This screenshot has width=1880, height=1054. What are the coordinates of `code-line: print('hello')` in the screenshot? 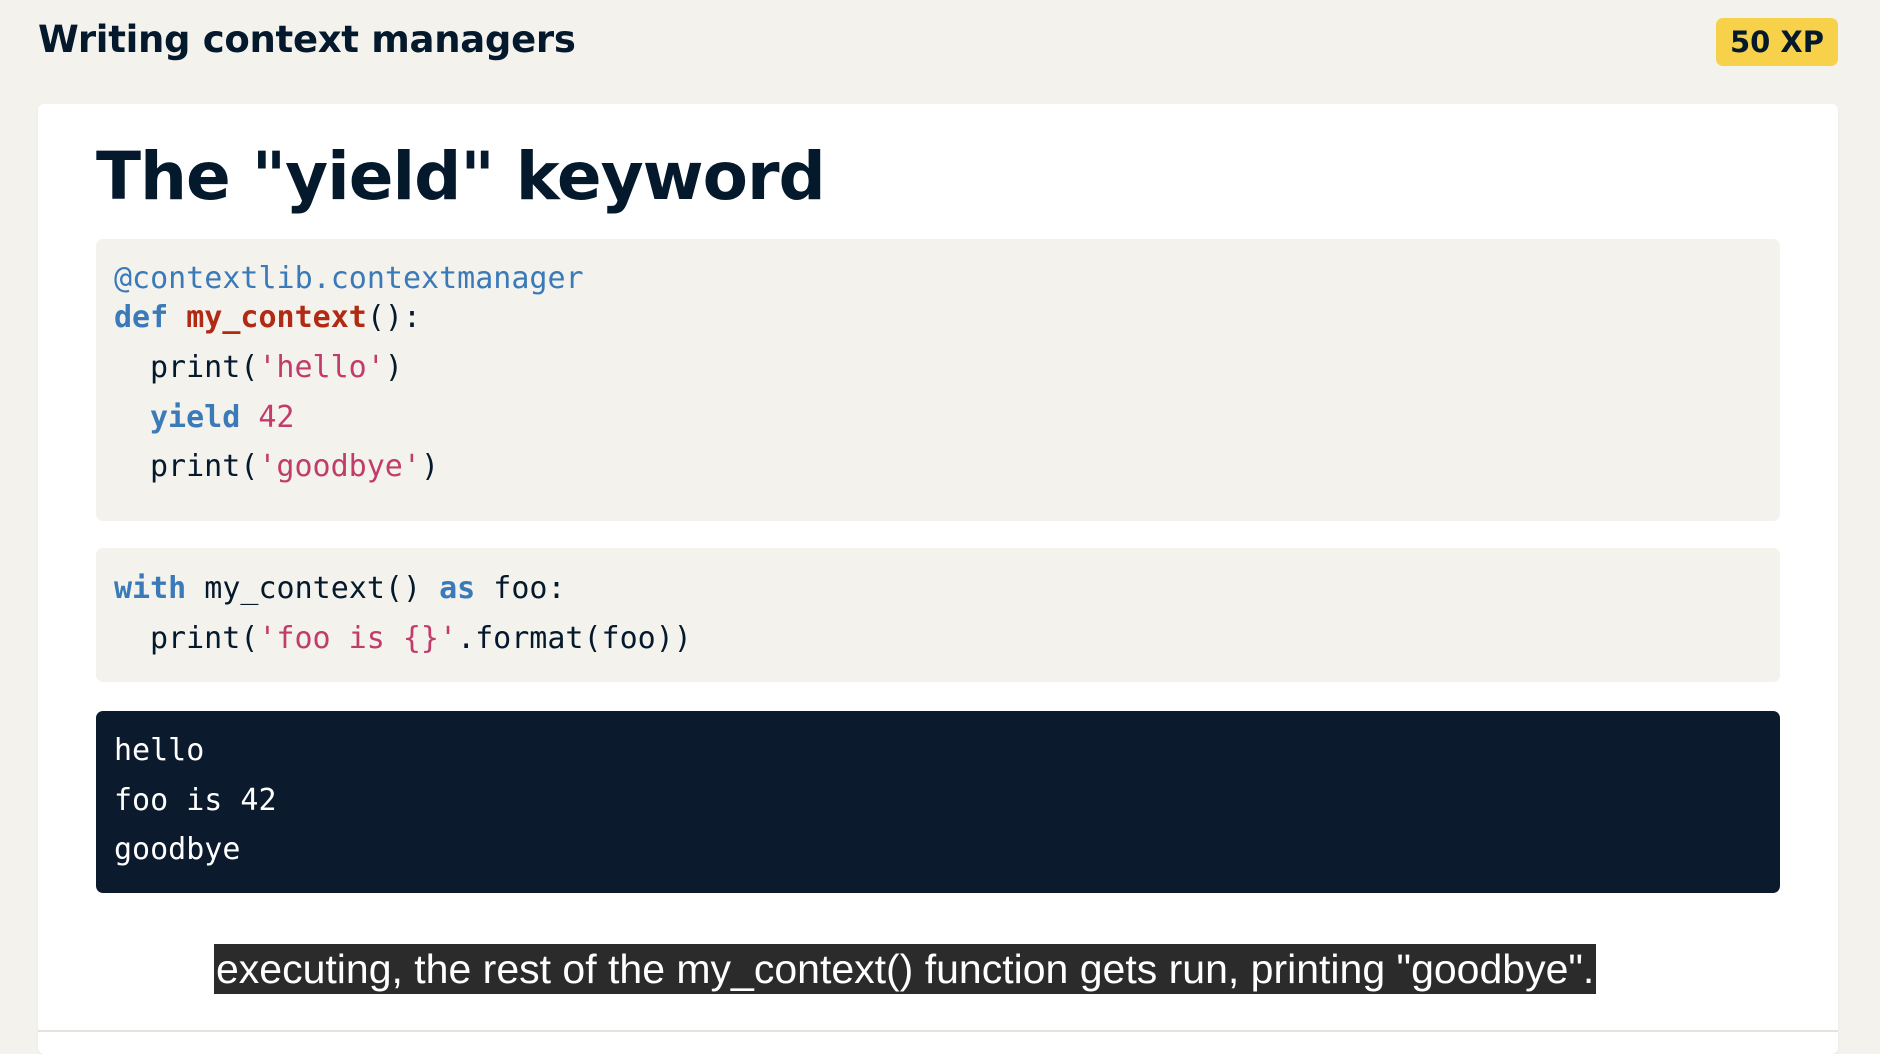 It's located at (276, 368).